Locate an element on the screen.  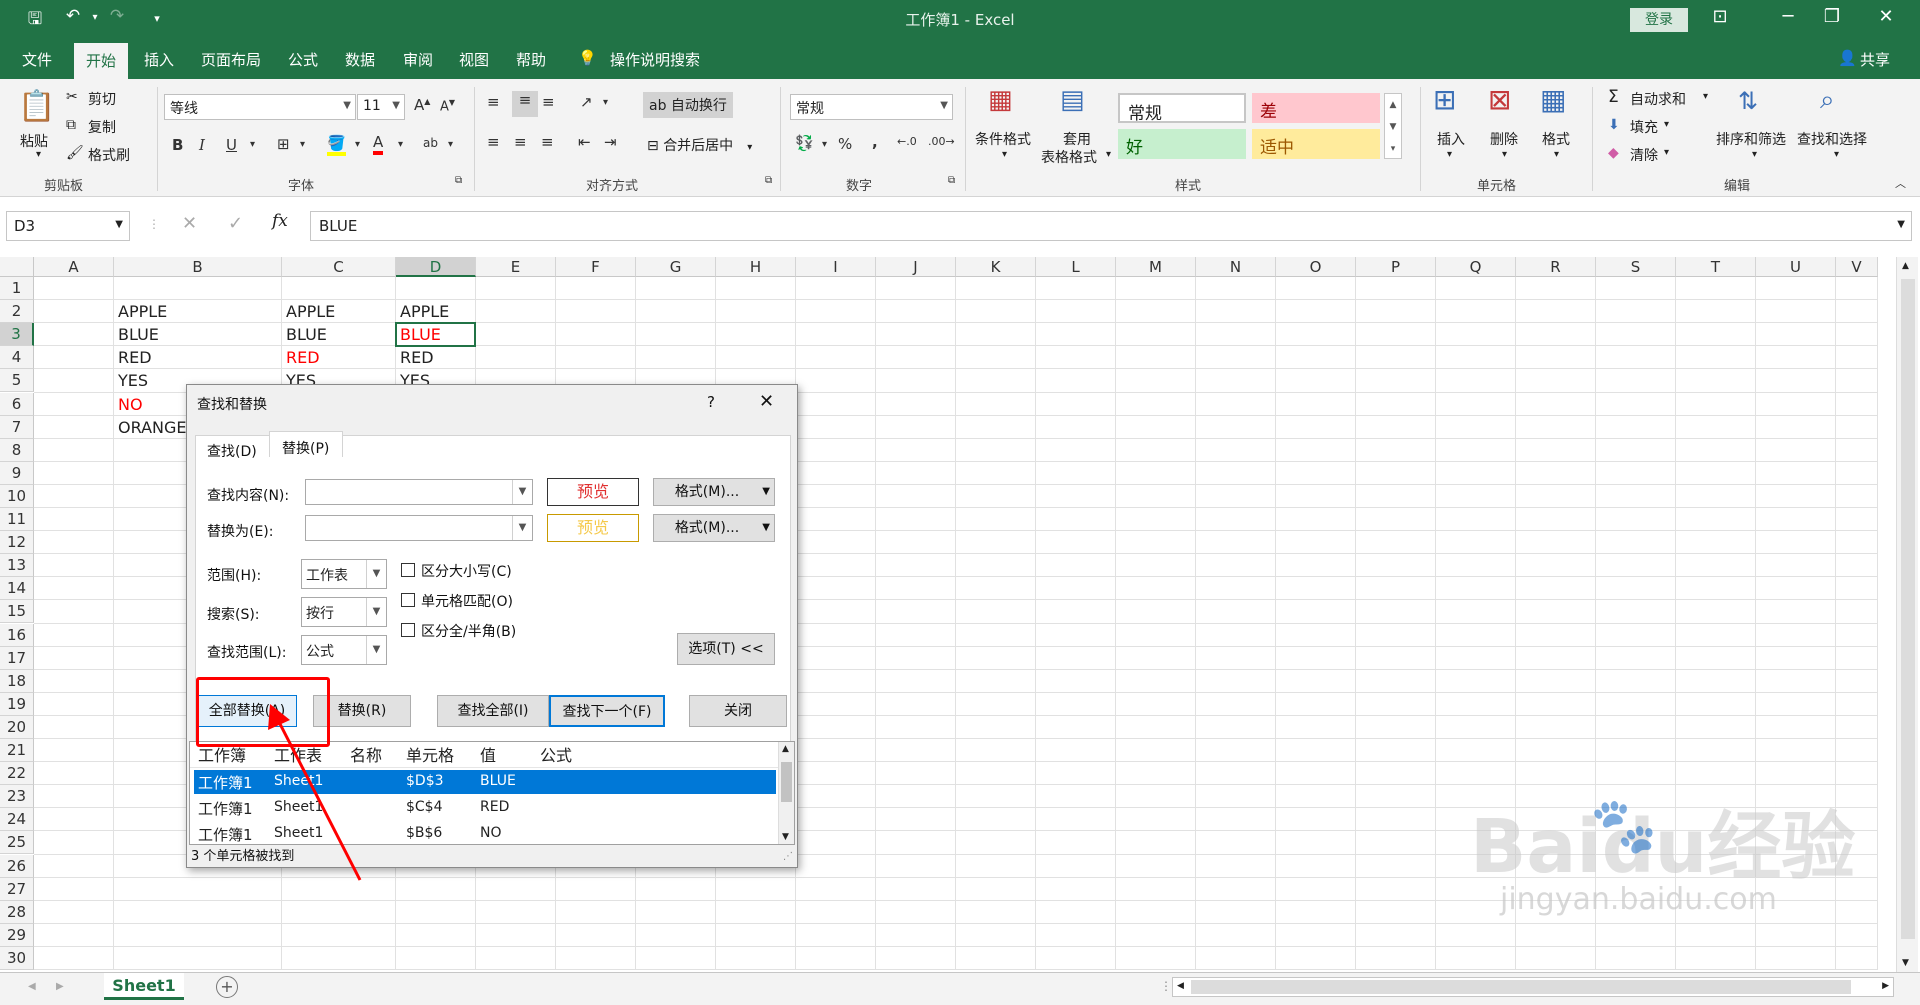
format-as-table-dropdown-icon: ▾ is located at coordinates (1108, 154).